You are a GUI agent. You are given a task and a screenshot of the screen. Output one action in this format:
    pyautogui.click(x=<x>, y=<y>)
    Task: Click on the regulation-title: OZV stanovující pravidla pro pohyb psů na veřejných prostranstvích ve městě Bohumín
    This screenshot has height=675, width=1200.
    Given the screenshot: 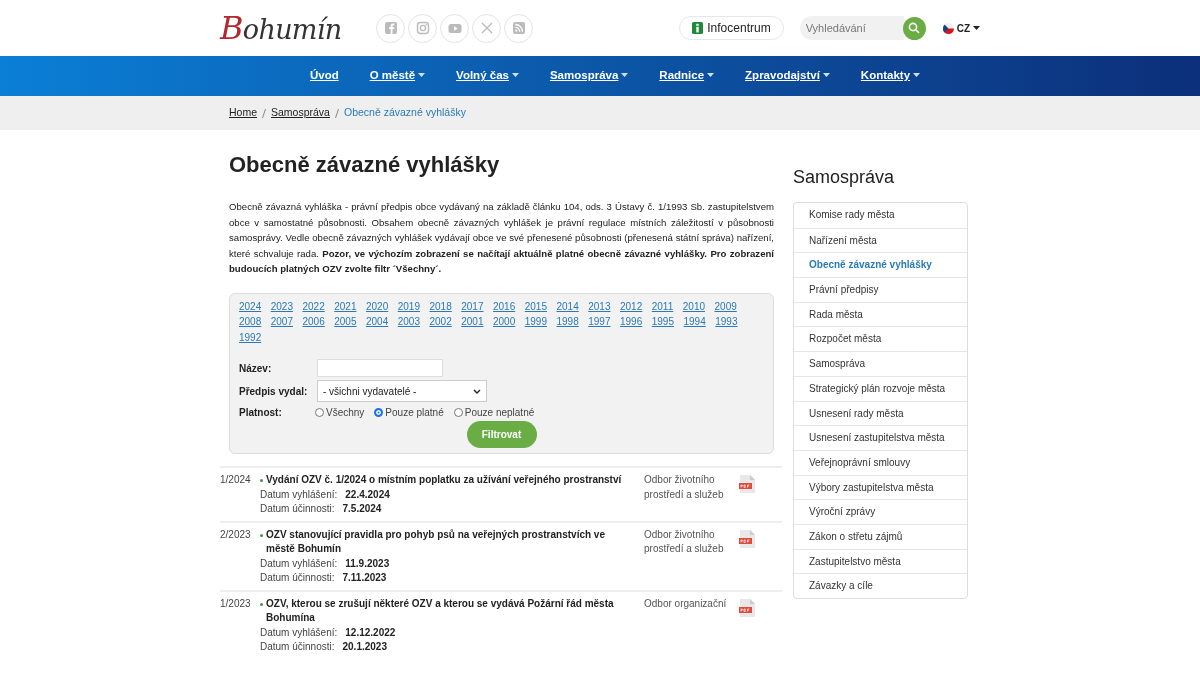 What is the action you would take?
    pyautogui.click(x=450, y=542)
    